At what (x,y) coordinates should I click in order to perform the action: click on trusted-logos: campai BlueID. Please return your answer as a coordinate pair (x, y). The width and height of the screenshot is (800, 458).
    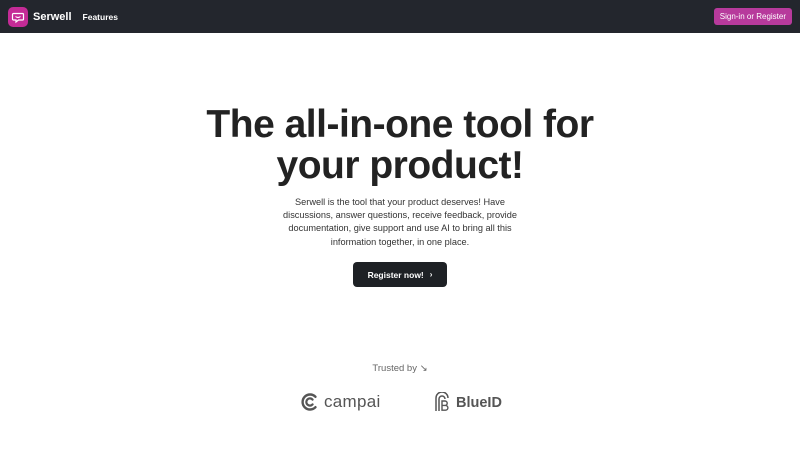
    Looking at the image, I should click on (400, 403).